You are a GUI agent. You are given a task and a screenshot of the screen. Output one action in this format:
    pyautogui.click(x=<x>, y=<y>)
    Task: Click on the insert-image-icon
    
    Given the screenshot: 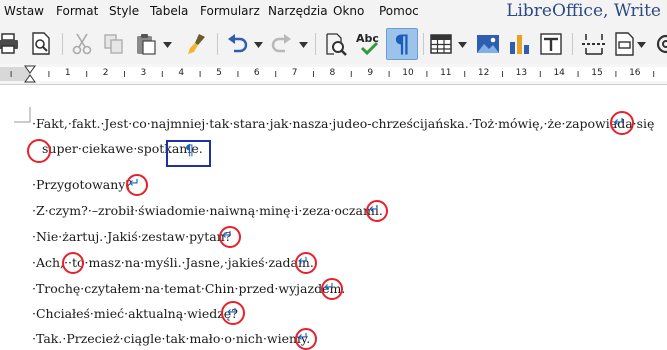 What is the action you would take?
    pyautogui.click(x=488, y=44)
    